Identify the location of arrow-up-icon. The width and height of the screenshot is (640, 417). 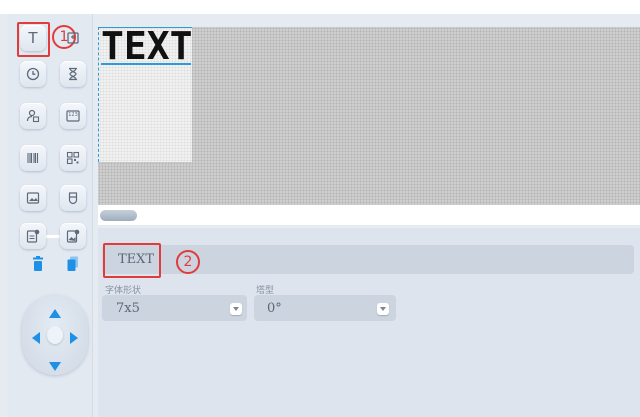
(55, 313).